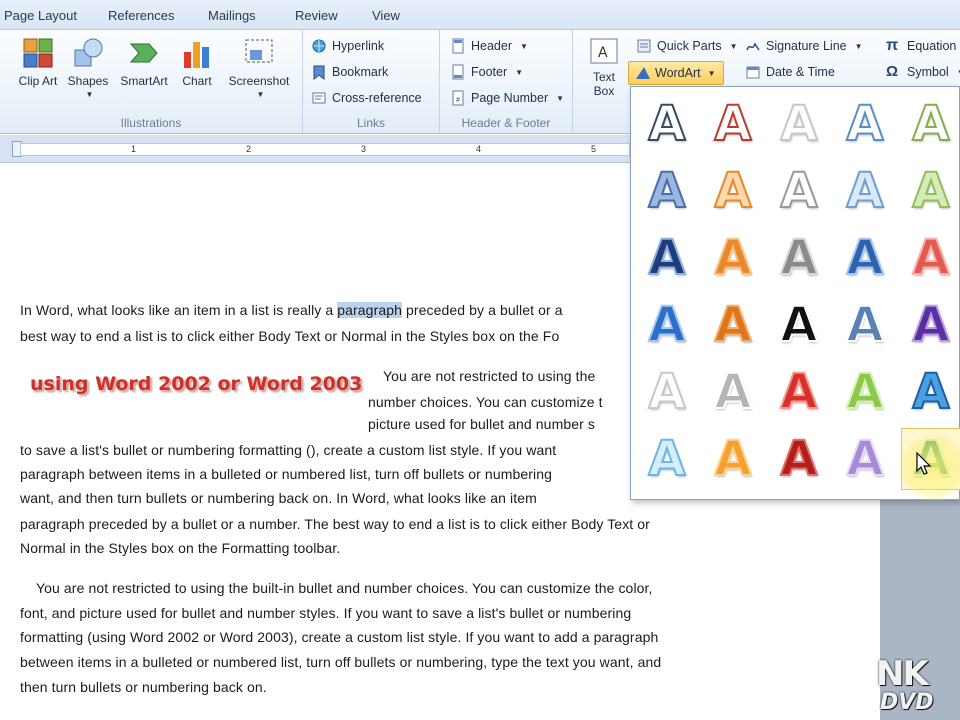 This screenshot has height=720, width=960. Describe the element at coordinates (386, 15) in the screenshot. I see `tab-view: View` at that location.